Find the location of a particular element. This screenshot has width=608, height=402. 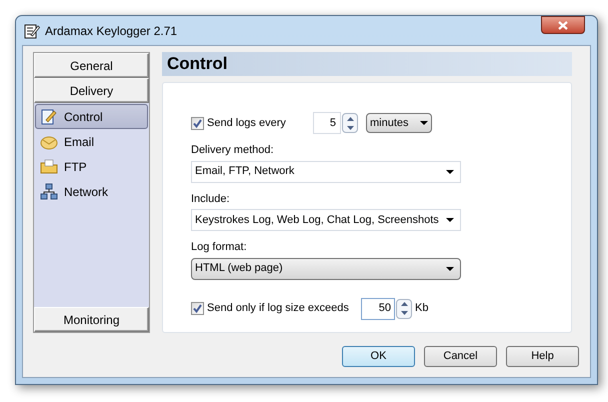

sidebar-item: Email is located at coordinates (91, 141).